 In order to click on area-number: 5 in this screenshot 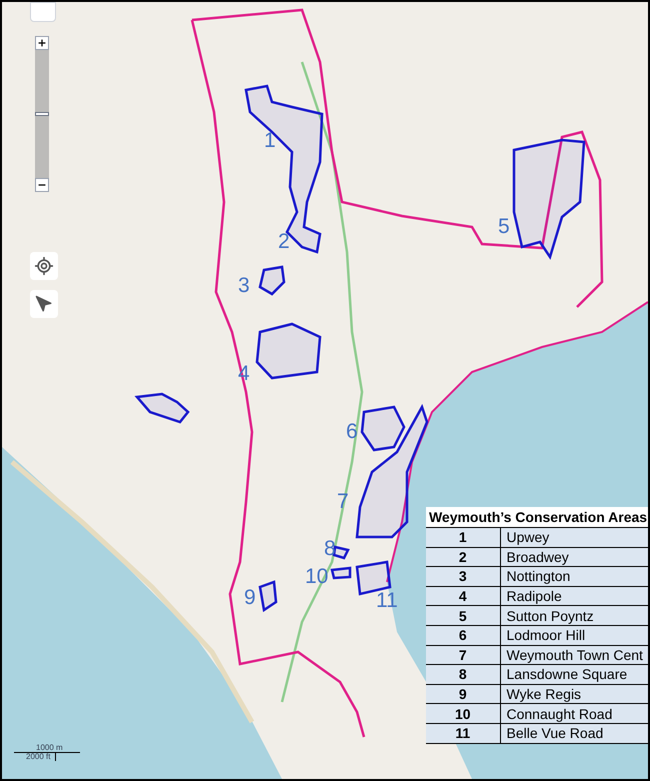, I will do `click(504, 226)`.